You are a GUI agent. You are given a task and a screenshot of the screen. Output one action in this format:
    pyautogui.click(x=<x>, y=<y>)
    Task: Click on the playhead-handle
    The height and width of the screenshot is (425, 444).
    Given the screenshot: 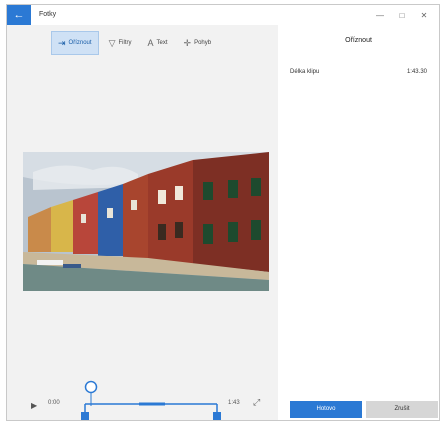 What is the action you would take?
    pyautogui.click(x=91, y=387)
    